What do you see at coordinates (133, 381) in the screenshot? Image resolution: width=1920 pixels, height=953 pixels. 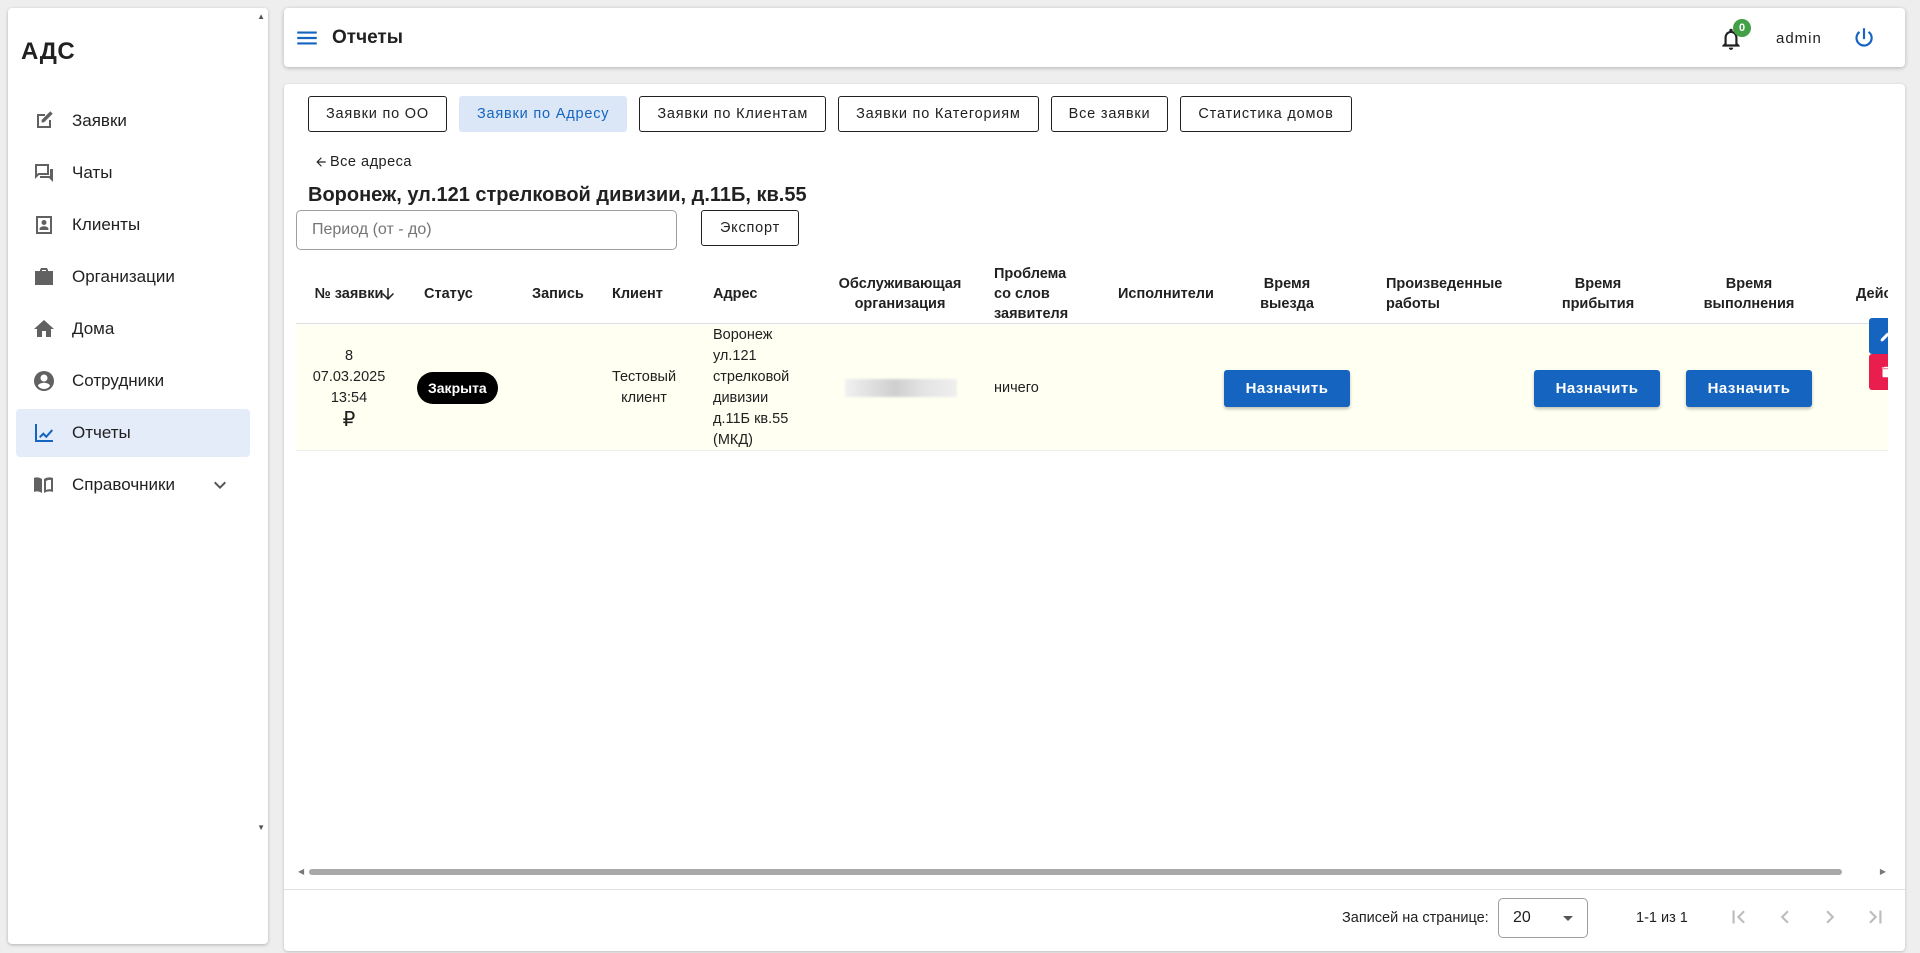 I see `sidebar-item-employees: Сотрудники` at bounding box center [133, 381].